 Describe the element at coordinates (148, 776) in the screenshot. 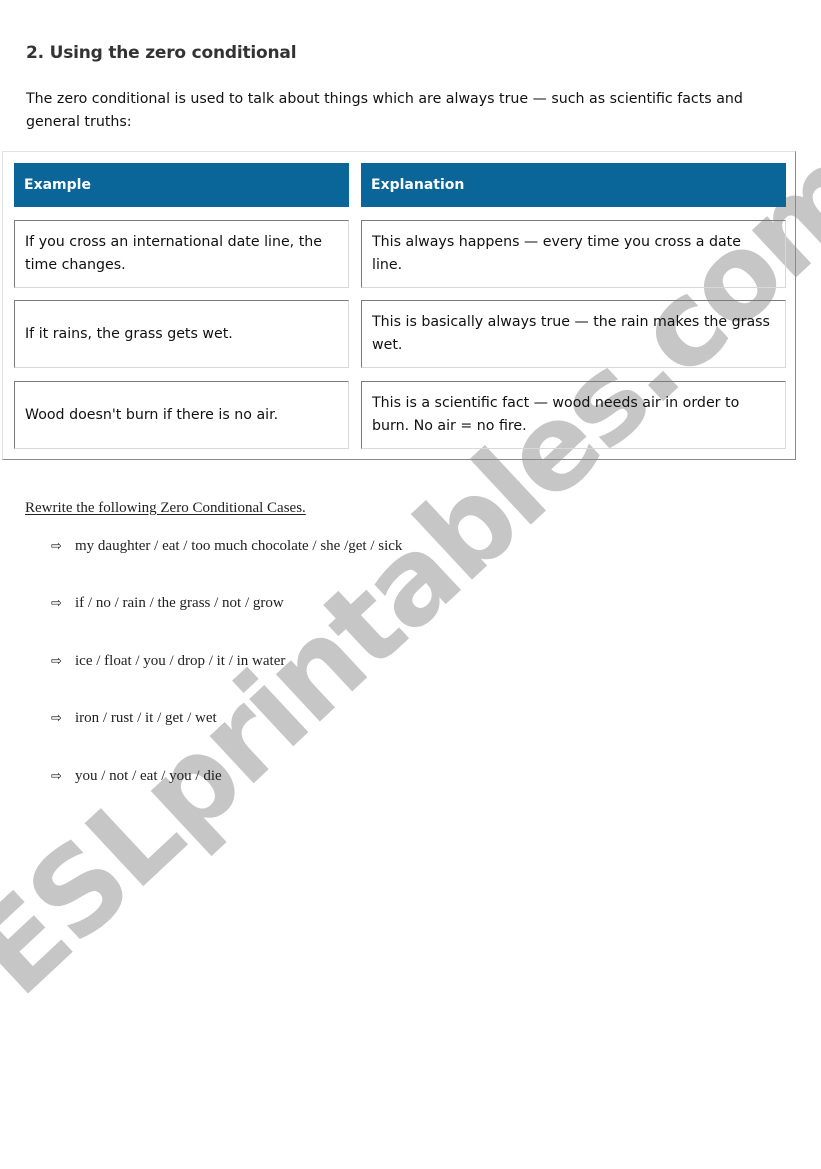

I see `exercise-prompt: you / not / eat / you / die` at that location.